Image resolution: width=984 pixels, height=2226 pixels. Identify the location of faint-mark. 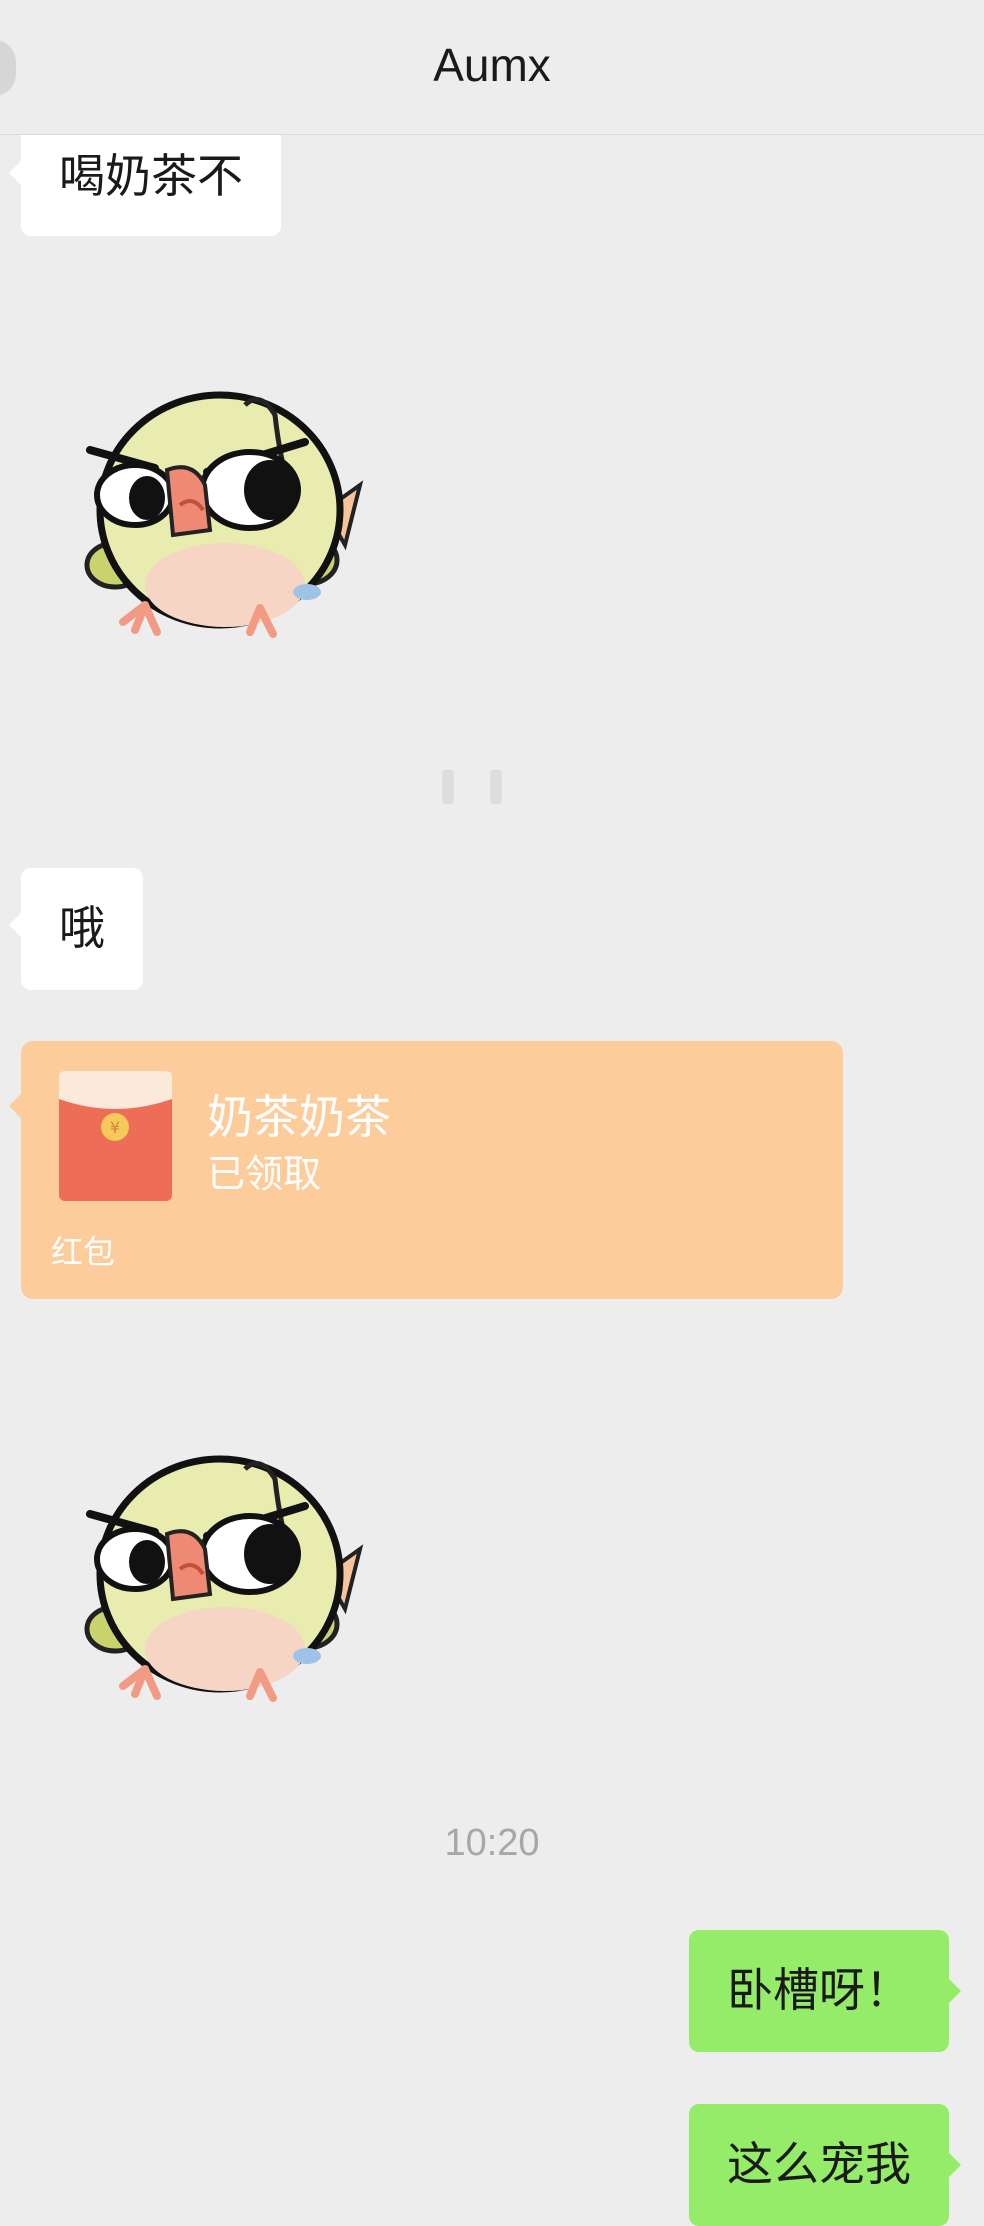
(472, 787).